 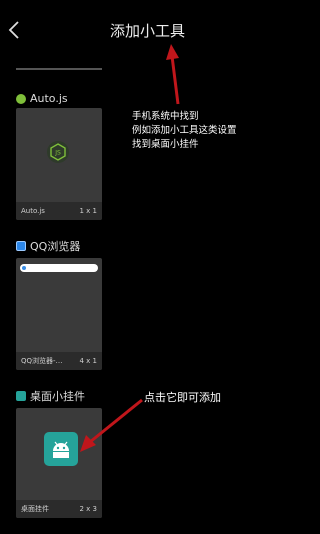 What do you see at coordinates (173, 74) in the screenshot?
I see `arrow-to-title` at bounding box center [173, 74].